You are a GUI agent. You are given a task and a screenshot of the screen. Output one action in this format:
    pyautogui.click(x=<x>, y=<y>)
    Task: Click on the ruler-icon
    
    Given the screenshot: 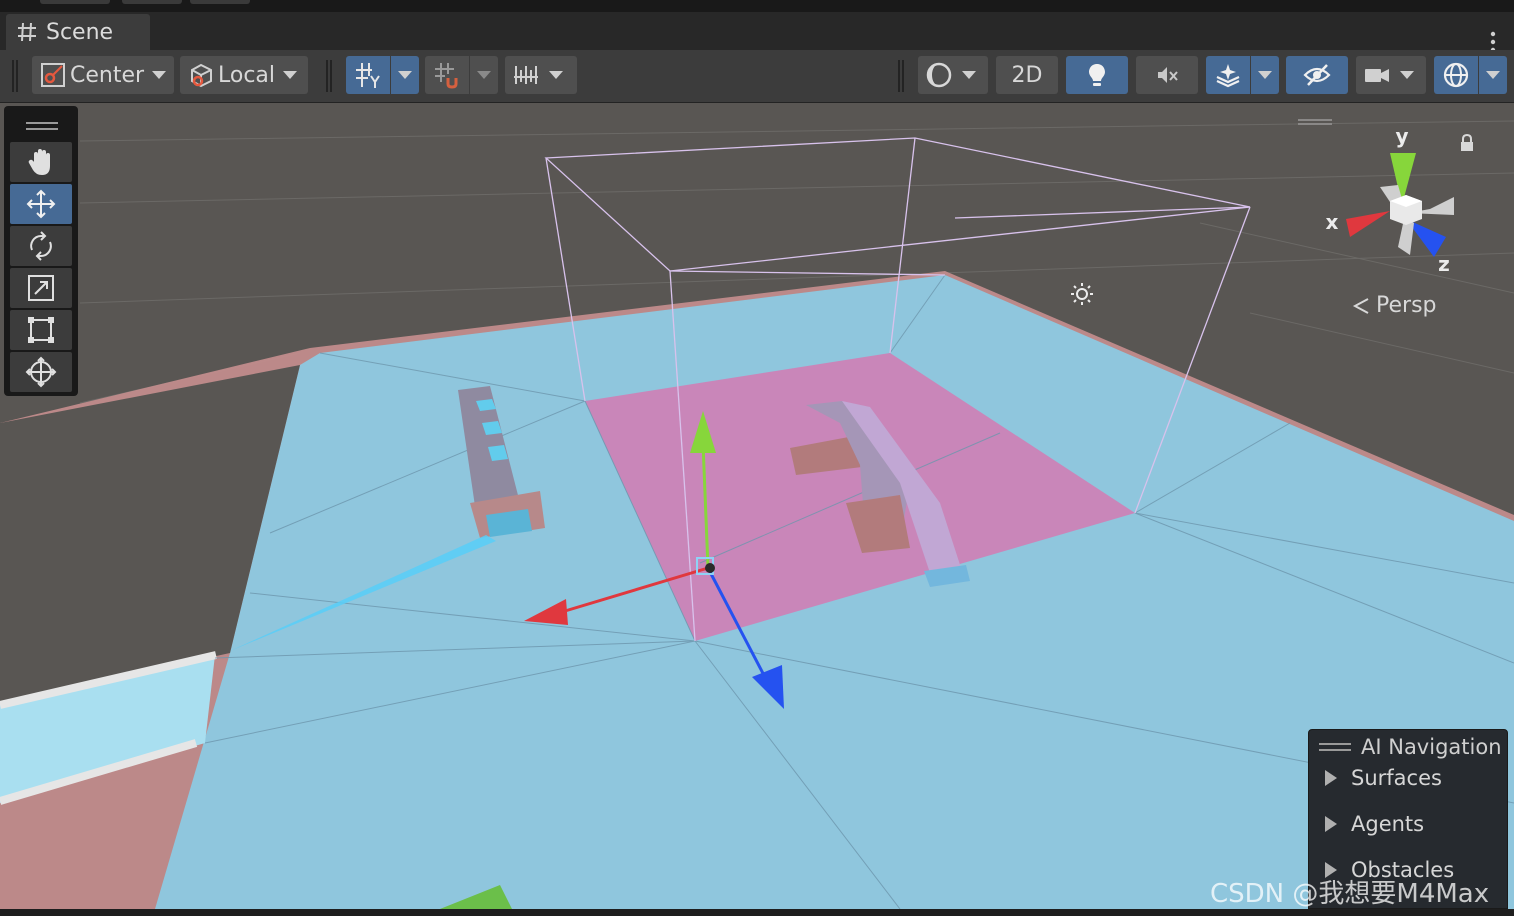 What is the action you would take?
    pyautogui.click(x=526, y=75)
    